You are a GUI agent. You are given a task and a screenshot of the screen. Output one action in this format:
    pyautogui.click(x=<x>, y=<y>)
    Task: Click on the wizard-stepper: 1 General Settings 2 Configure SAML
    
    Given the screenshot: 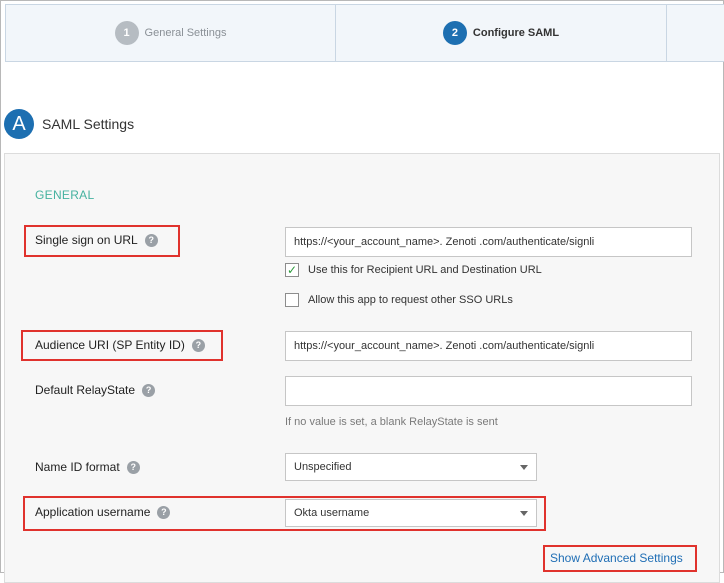 What is the action you would take?
    pyautogui.click(x=364, y=33)
    